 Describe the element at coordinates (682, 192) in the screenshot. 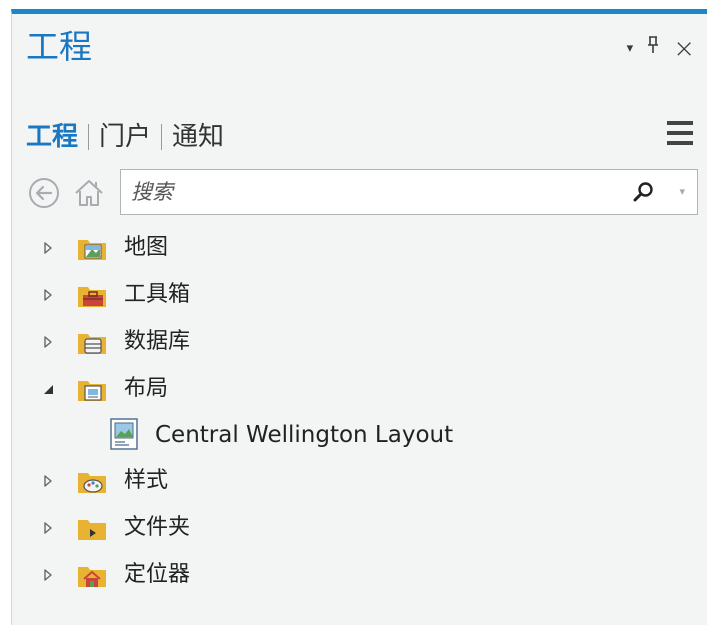

I see `search-options-dropdown-icon: ▾` at that location.